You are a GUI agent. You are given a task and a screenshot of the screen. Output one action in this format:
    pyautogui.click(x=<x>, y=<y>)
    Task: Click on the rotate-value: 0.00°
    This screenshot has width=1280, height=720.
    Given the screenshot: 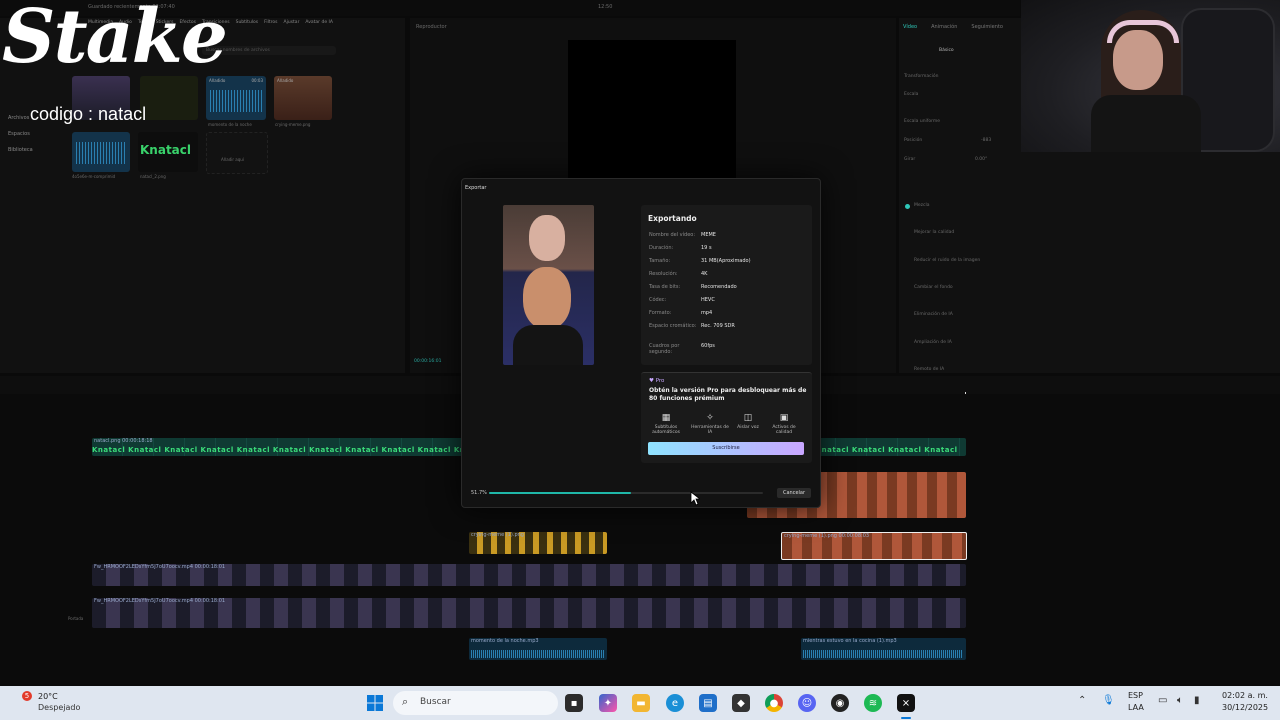 What is the action you would take?
    pyautogui.click(x=981, y=159)
    